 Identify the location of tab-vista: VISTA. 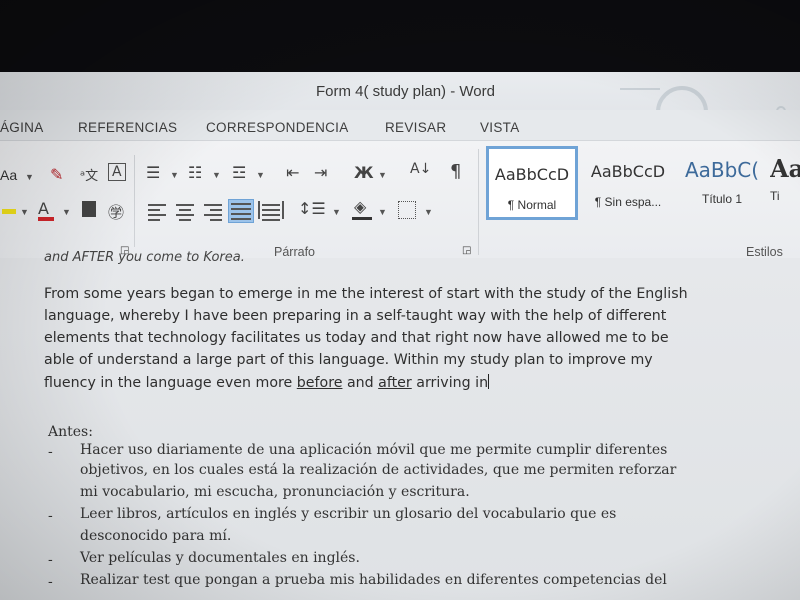
(500, 127).